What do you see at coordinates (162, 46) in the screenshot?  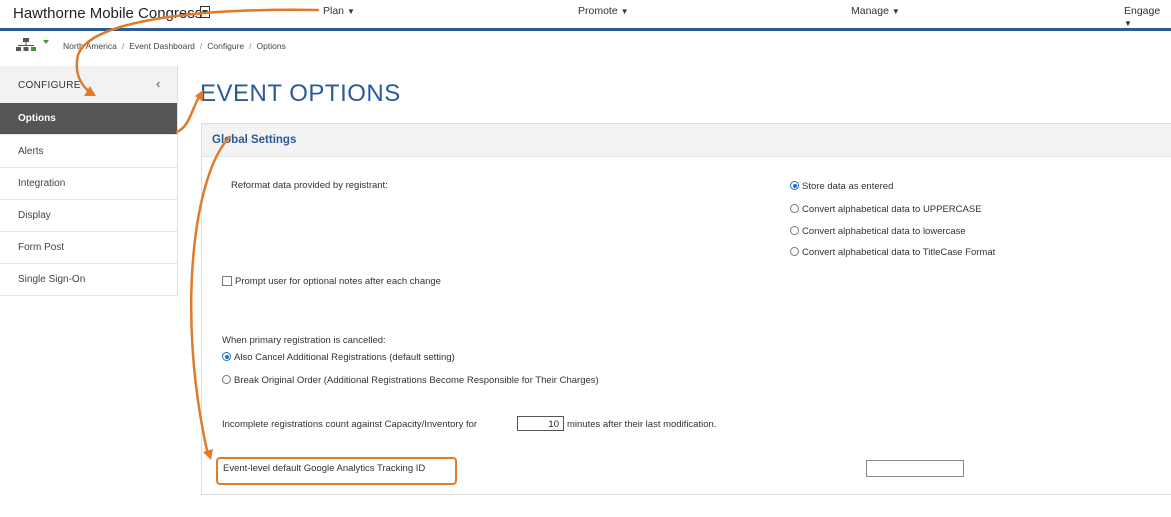 I see `breadcrumb-event-dashboard: Event Dashboard` at bounding box center [162, 46].